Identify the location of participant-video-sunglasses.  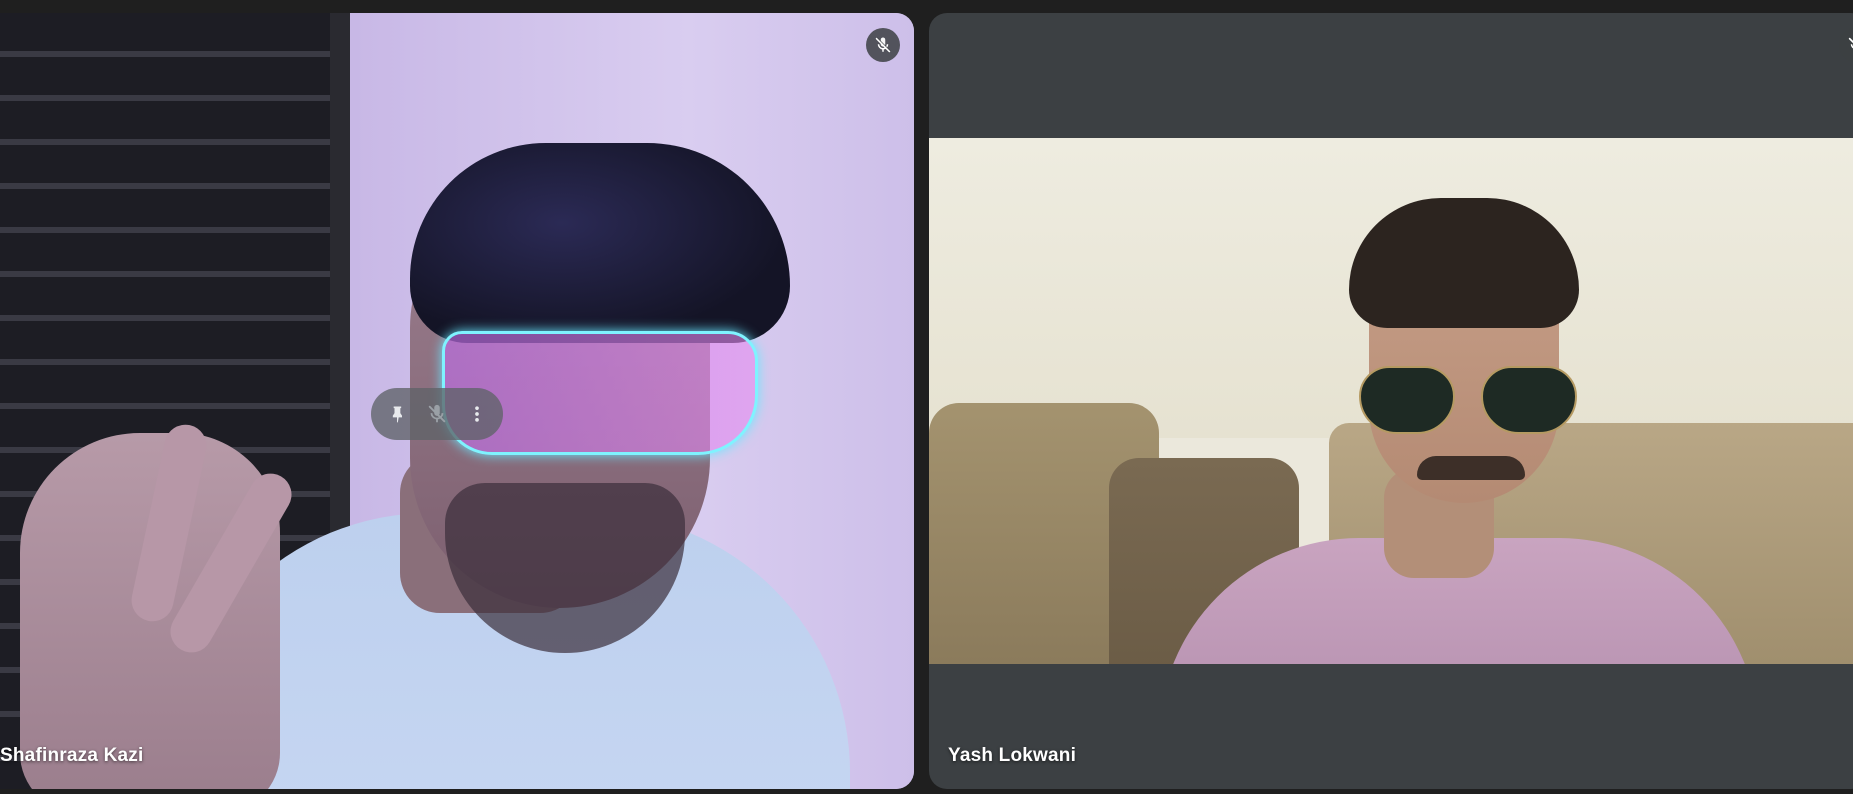
(1469, 400).